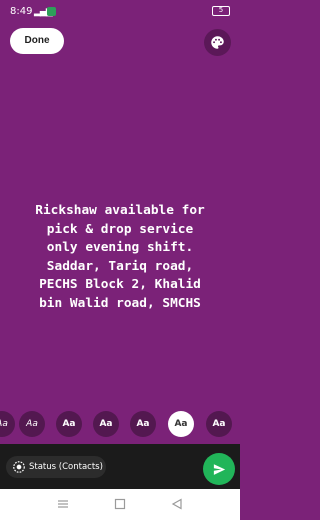 This screenshot has width=320, height=520. What do you see at coordinates (181, 424) in the screenshot?
I see `font-option-selected: Aa` at bounding box center [181, 424].